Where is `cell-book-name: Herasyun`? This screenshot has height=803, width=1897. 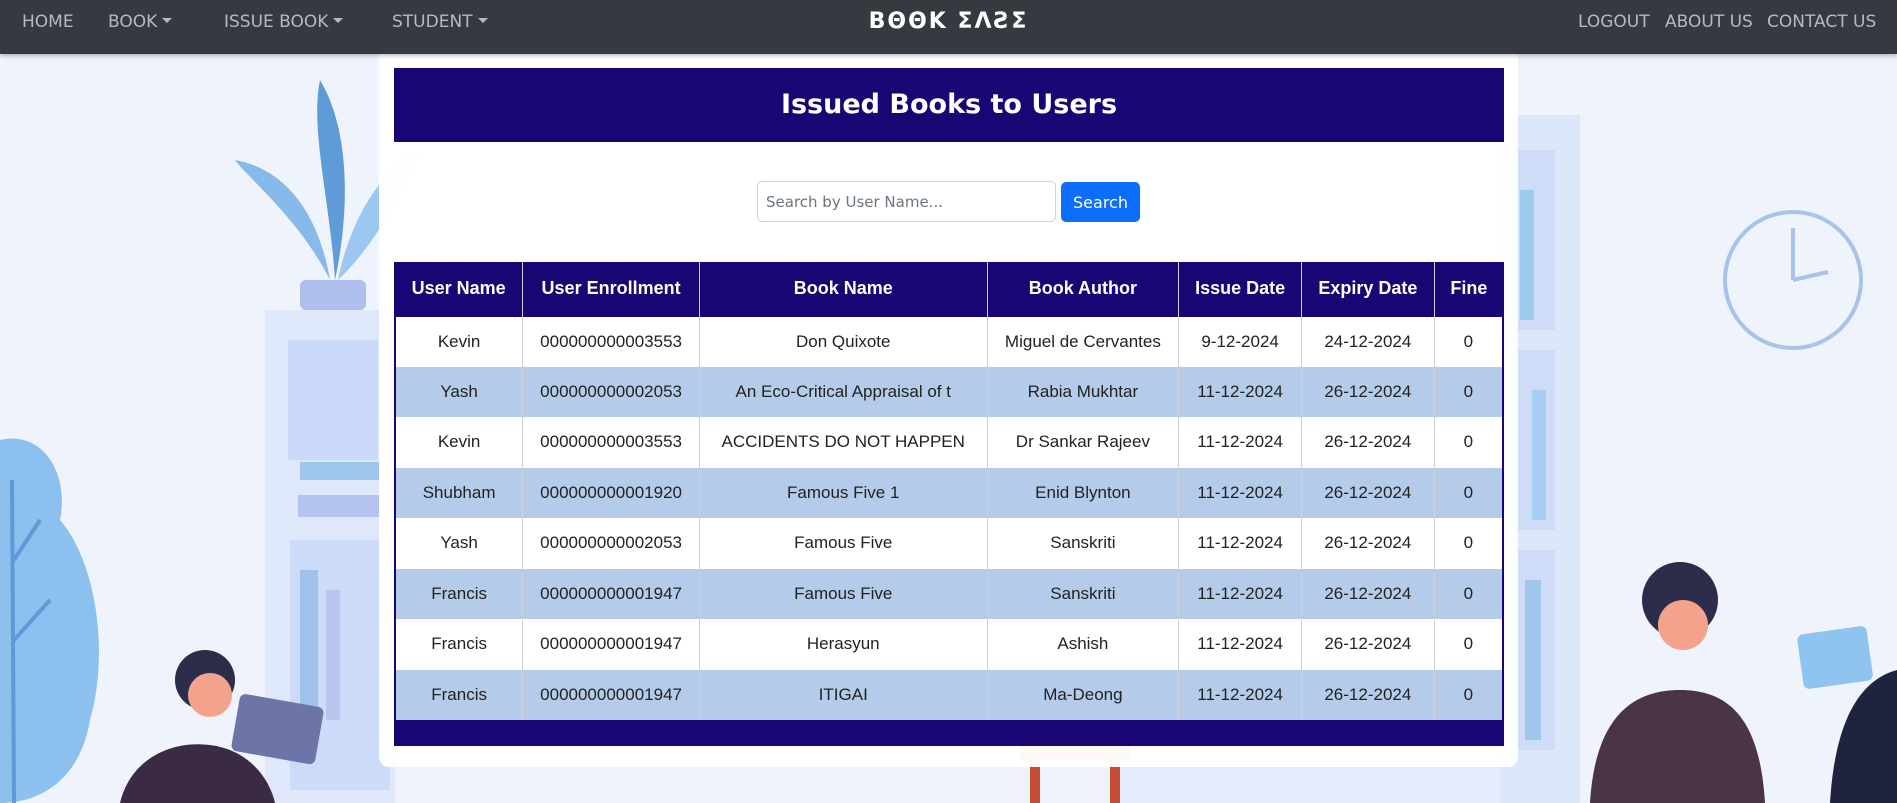 cell-book-name: Herasyun is located at coordinates (843, 644).